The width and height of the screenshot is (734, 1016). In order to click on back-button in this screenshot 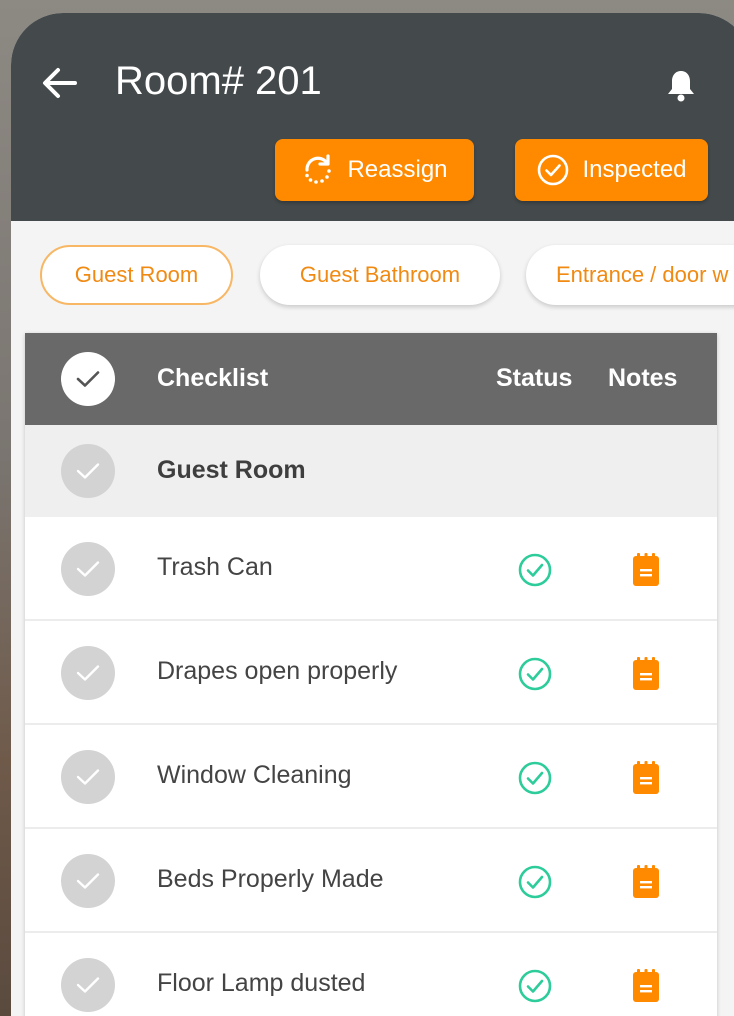, I will do `click(59, 83)`.